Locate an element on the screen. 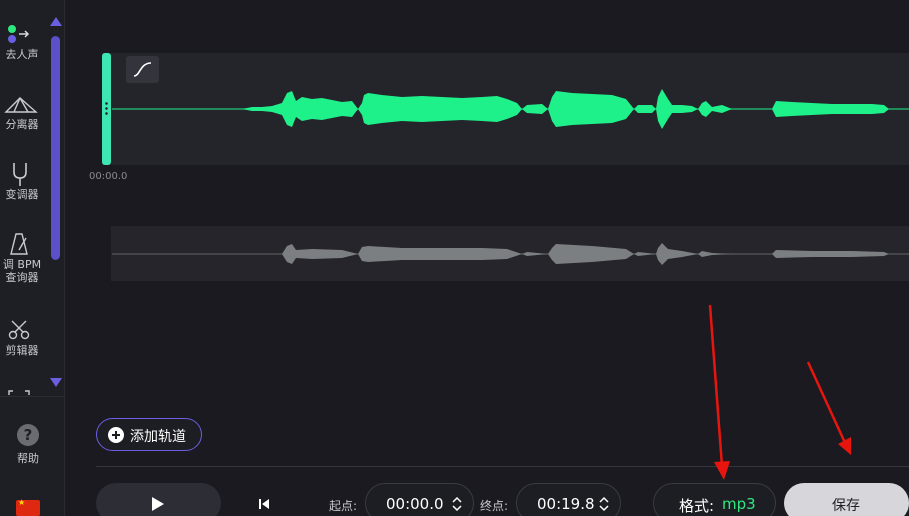 The image size is (909, 516). tool-label: 调 BPM is located at coordinates (22, 264).